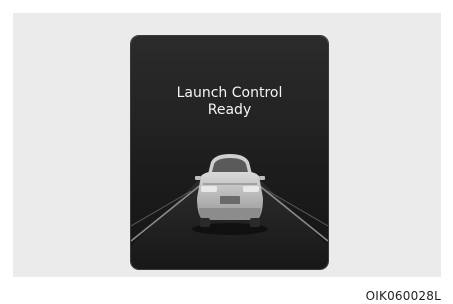 Image resolution: width=453 pixels, height=304 pixels. What do you see at coordinates (229, 93) in the screenshot?
I see `message-line-1: Launch Control` at bounding box center [229, 93].